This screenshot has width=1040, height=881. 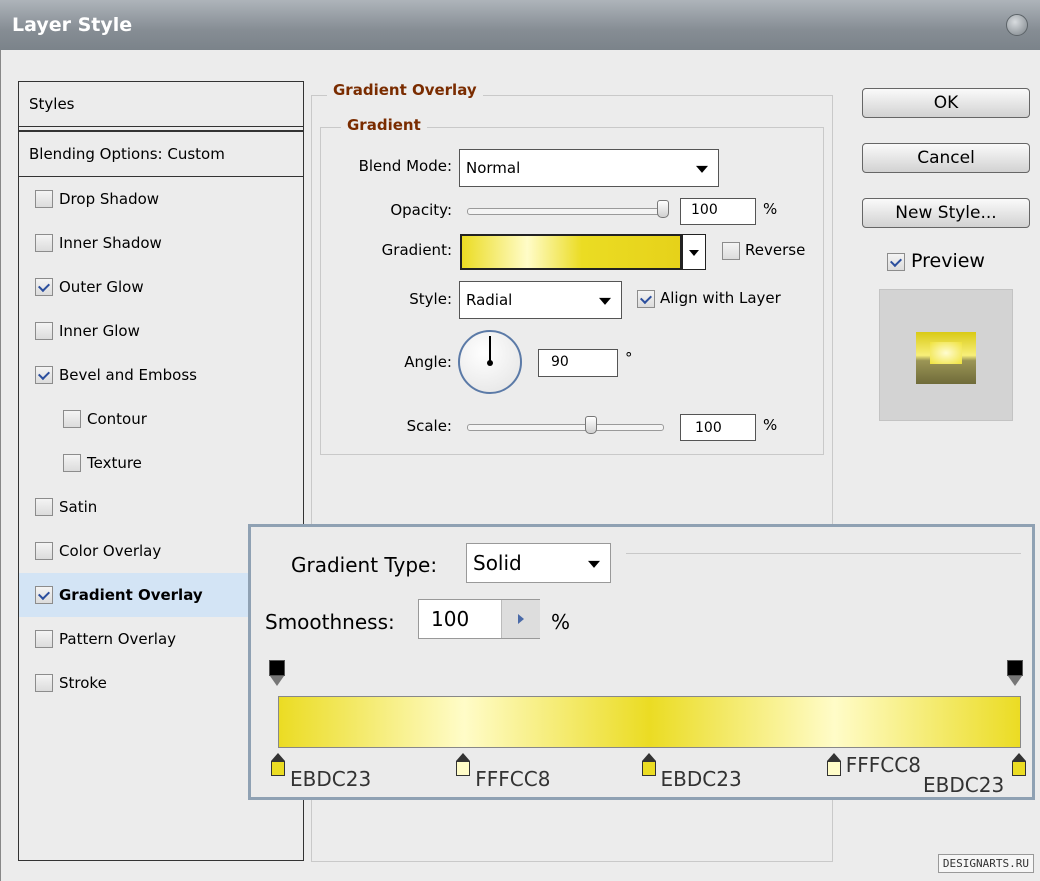 What do you see at coordinates (114, 463) in the screenshot?
I see `style-item-label: Texture` at bounding box center [114, 463].